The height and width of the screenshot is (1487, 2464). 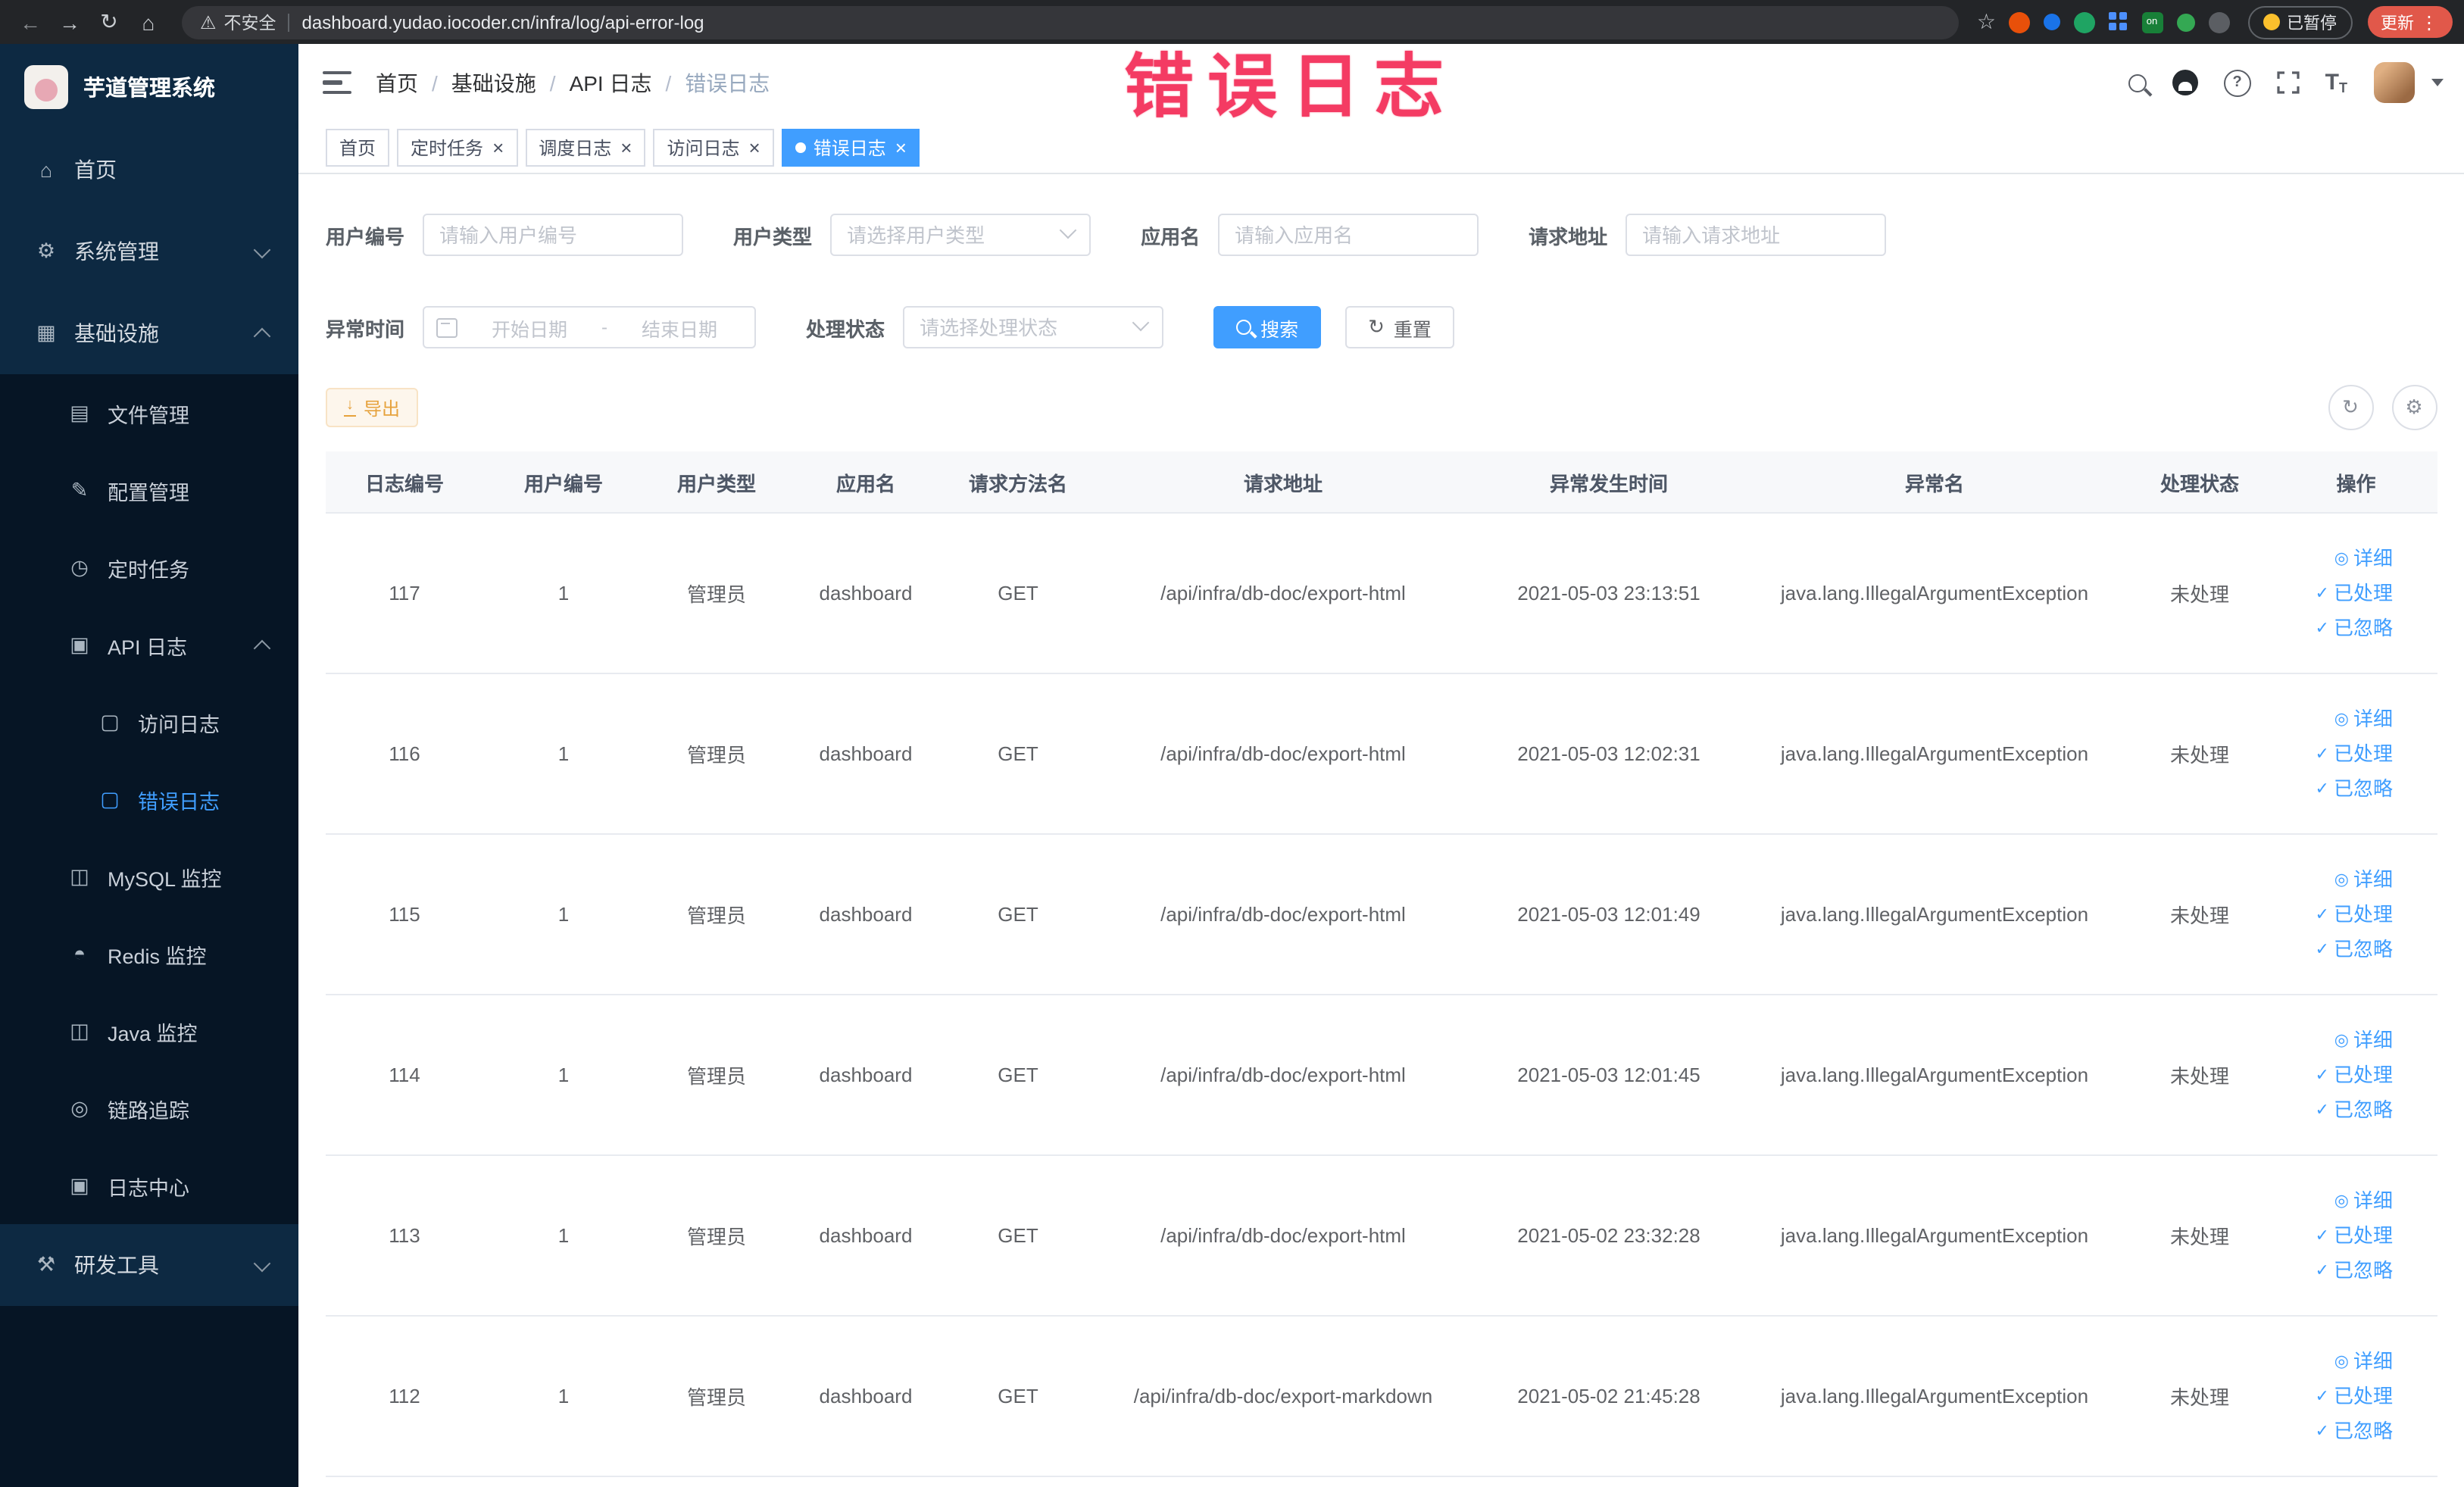 I want to click on sidebar-item-label: Java 监控, so click(x=153, y=1033).